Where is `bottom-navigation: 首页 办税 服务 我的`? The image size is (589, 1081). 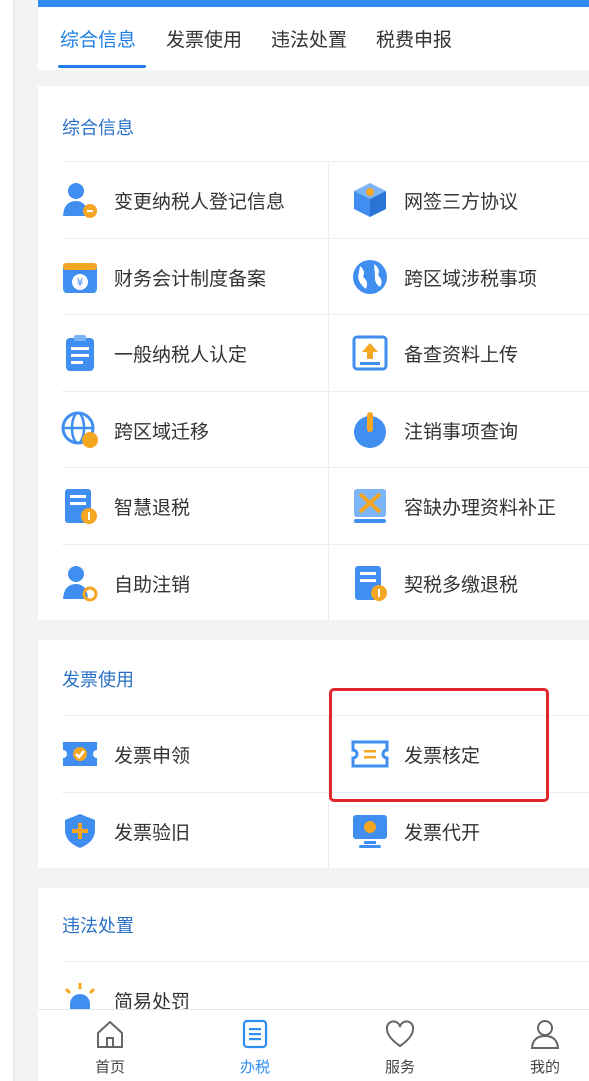
bottom-navigation: 首页 办税 服务 我的 is located at coordinates (313, 1045).